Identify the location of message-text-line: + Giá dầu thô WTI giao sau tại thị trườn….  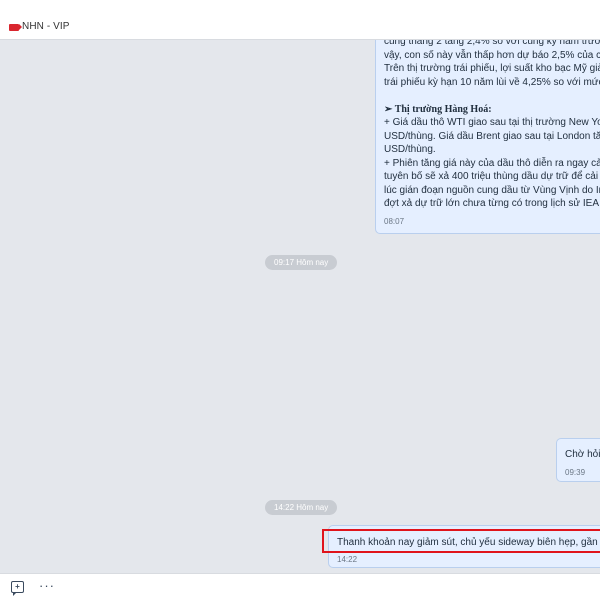
(492, 122).